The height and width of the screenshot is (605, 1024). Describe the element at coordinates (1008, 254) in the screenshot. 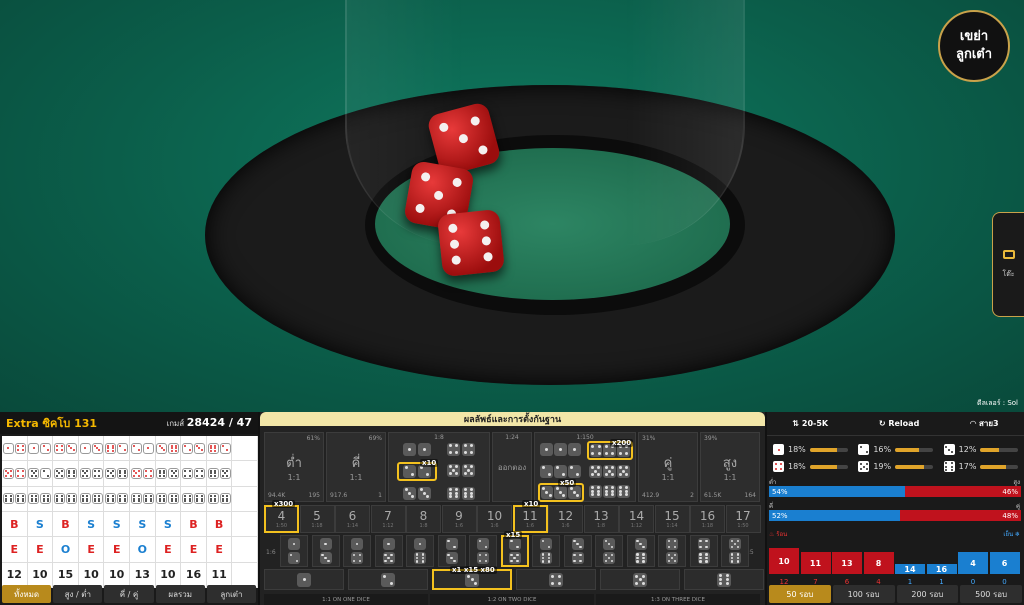

I see `chat-icon` at that location.